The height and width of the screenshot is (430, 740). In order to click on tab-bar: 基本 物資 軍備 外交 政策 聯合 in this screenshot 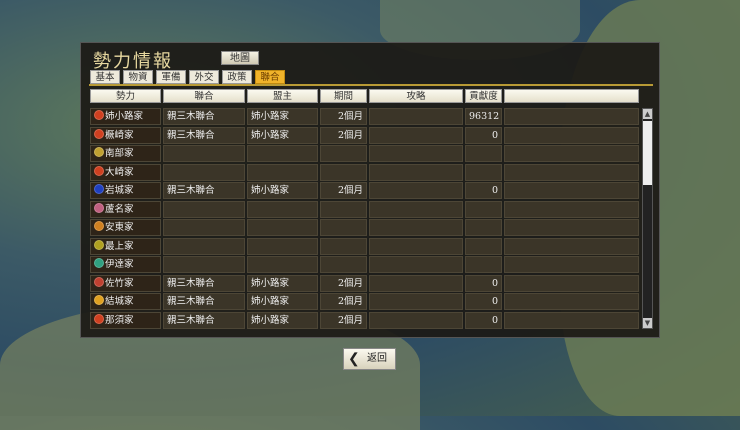, I will do `click(187, 77)`.